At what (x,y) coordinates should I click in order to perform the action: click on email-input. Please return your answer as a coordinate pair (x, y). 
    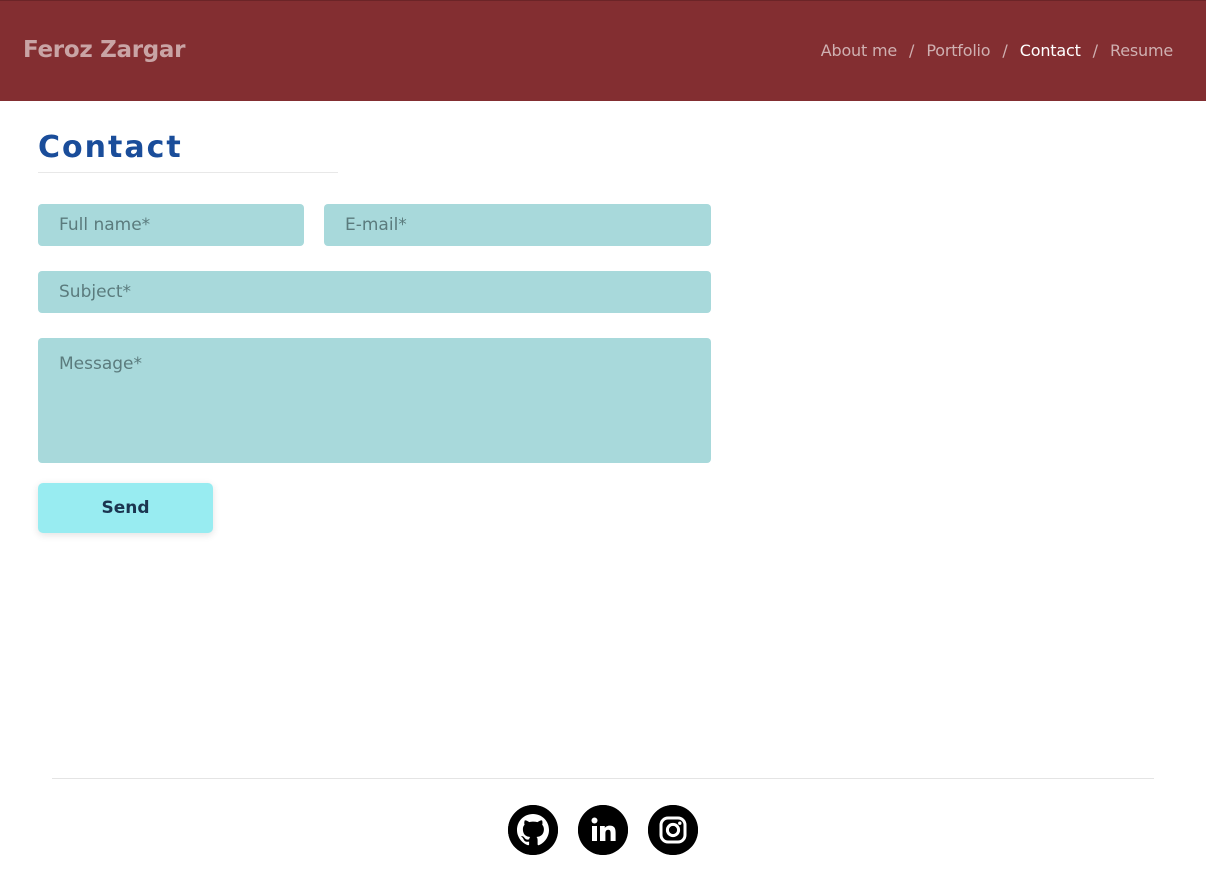
    Looking at the image, I should click on (517, 225).